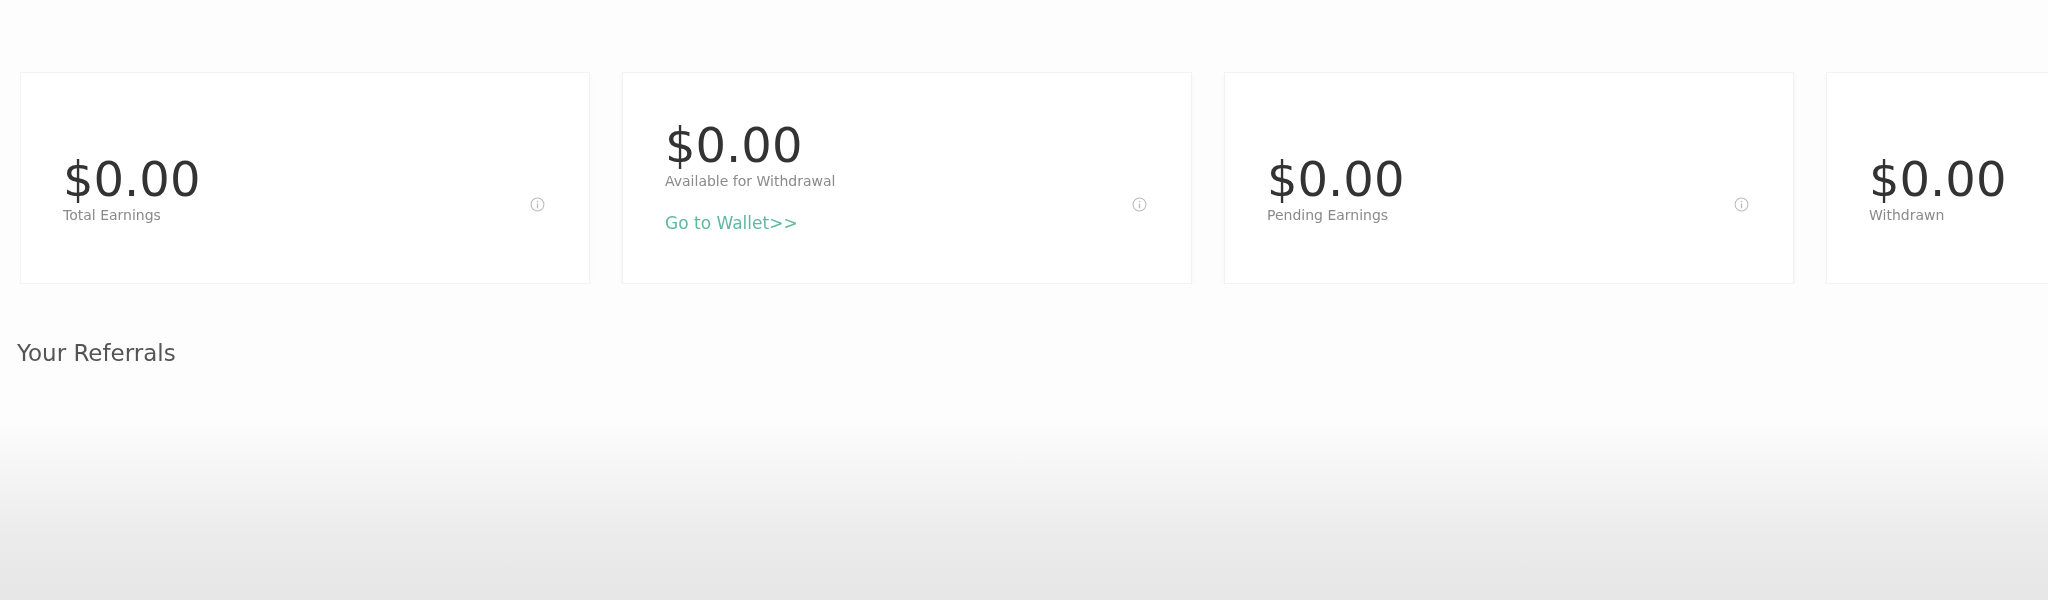 The image size is (2048, 600). Describe the element at coordinates (1907, 215) in the screenshot. I see `stat-label: Withdrawn` at that location.